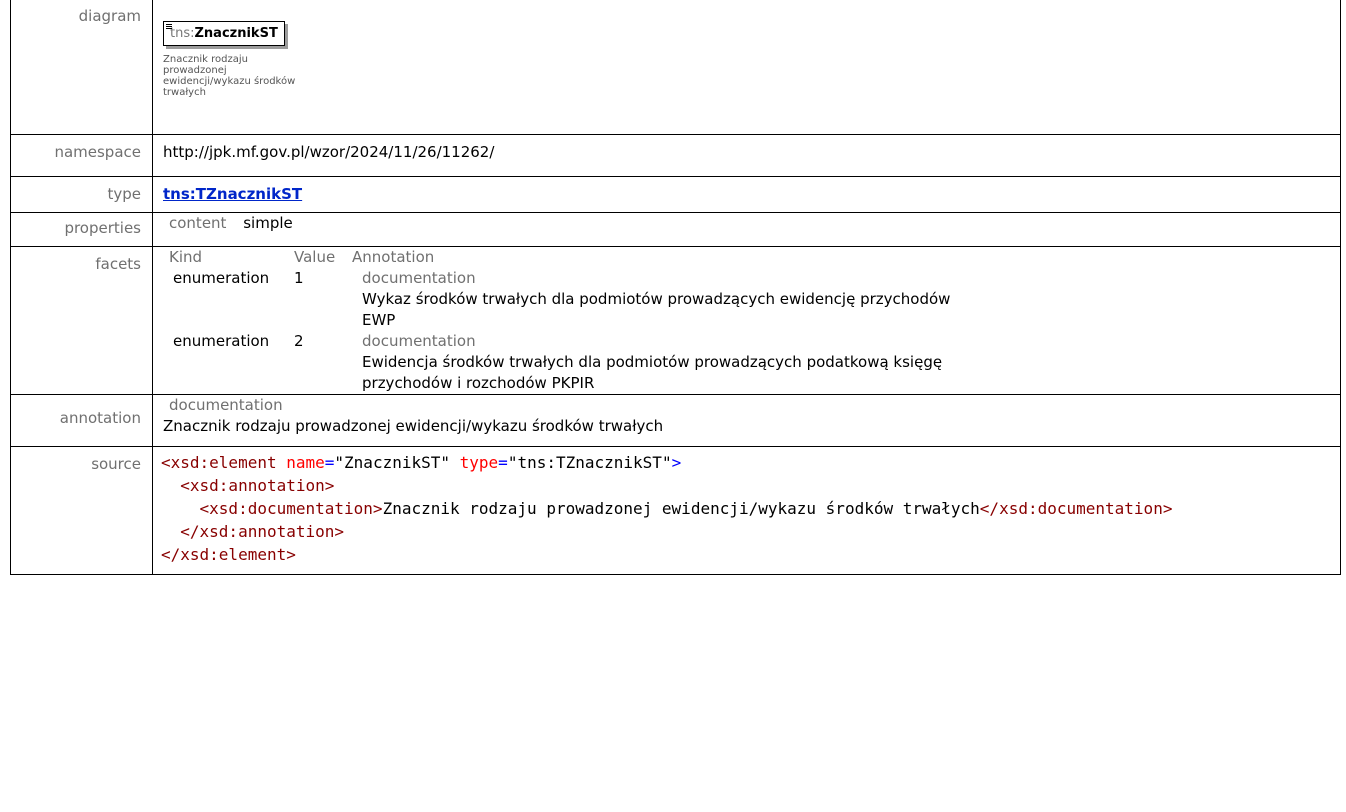  I want to click on source-tag-close: >, so click(676, 462).